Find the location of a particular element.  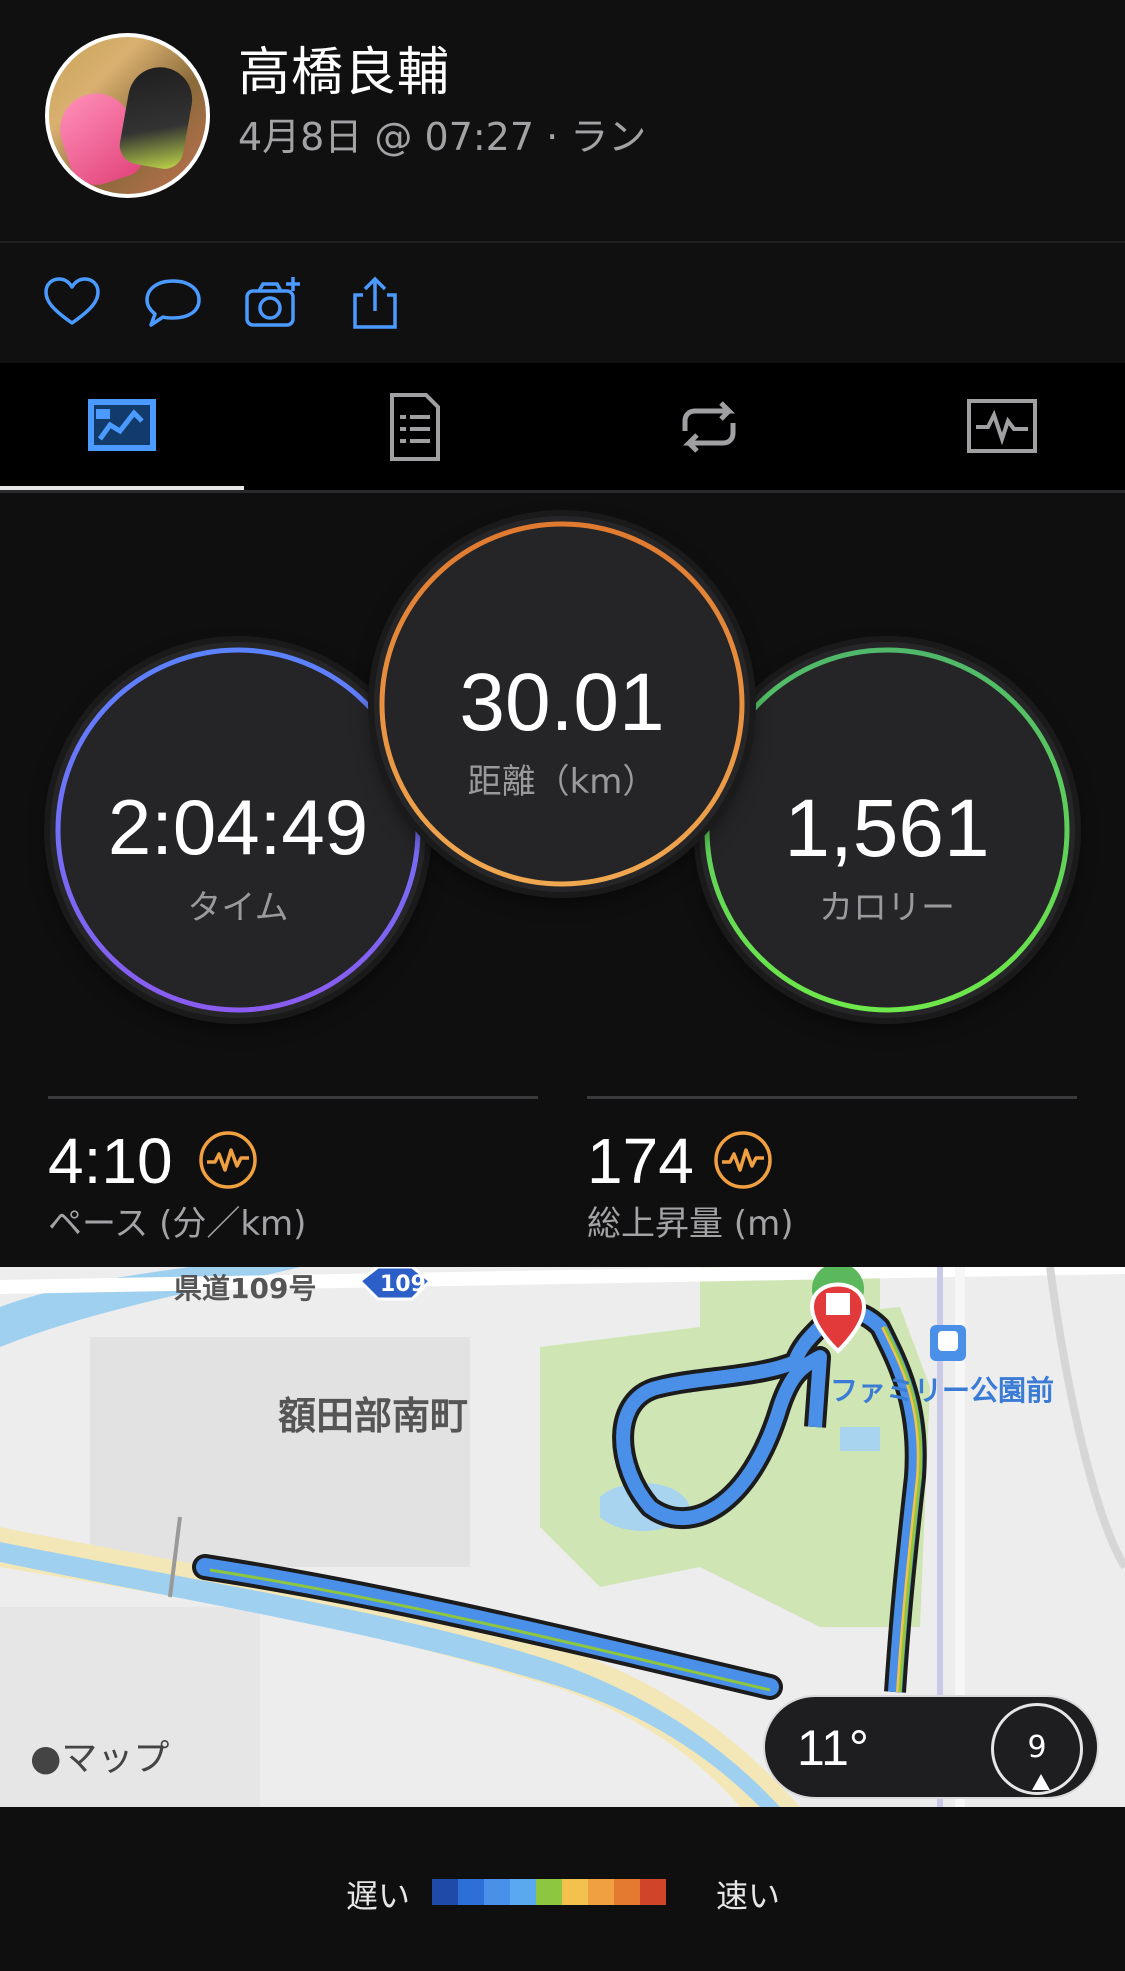

repeat-icon is located at coordinates (709, 427).